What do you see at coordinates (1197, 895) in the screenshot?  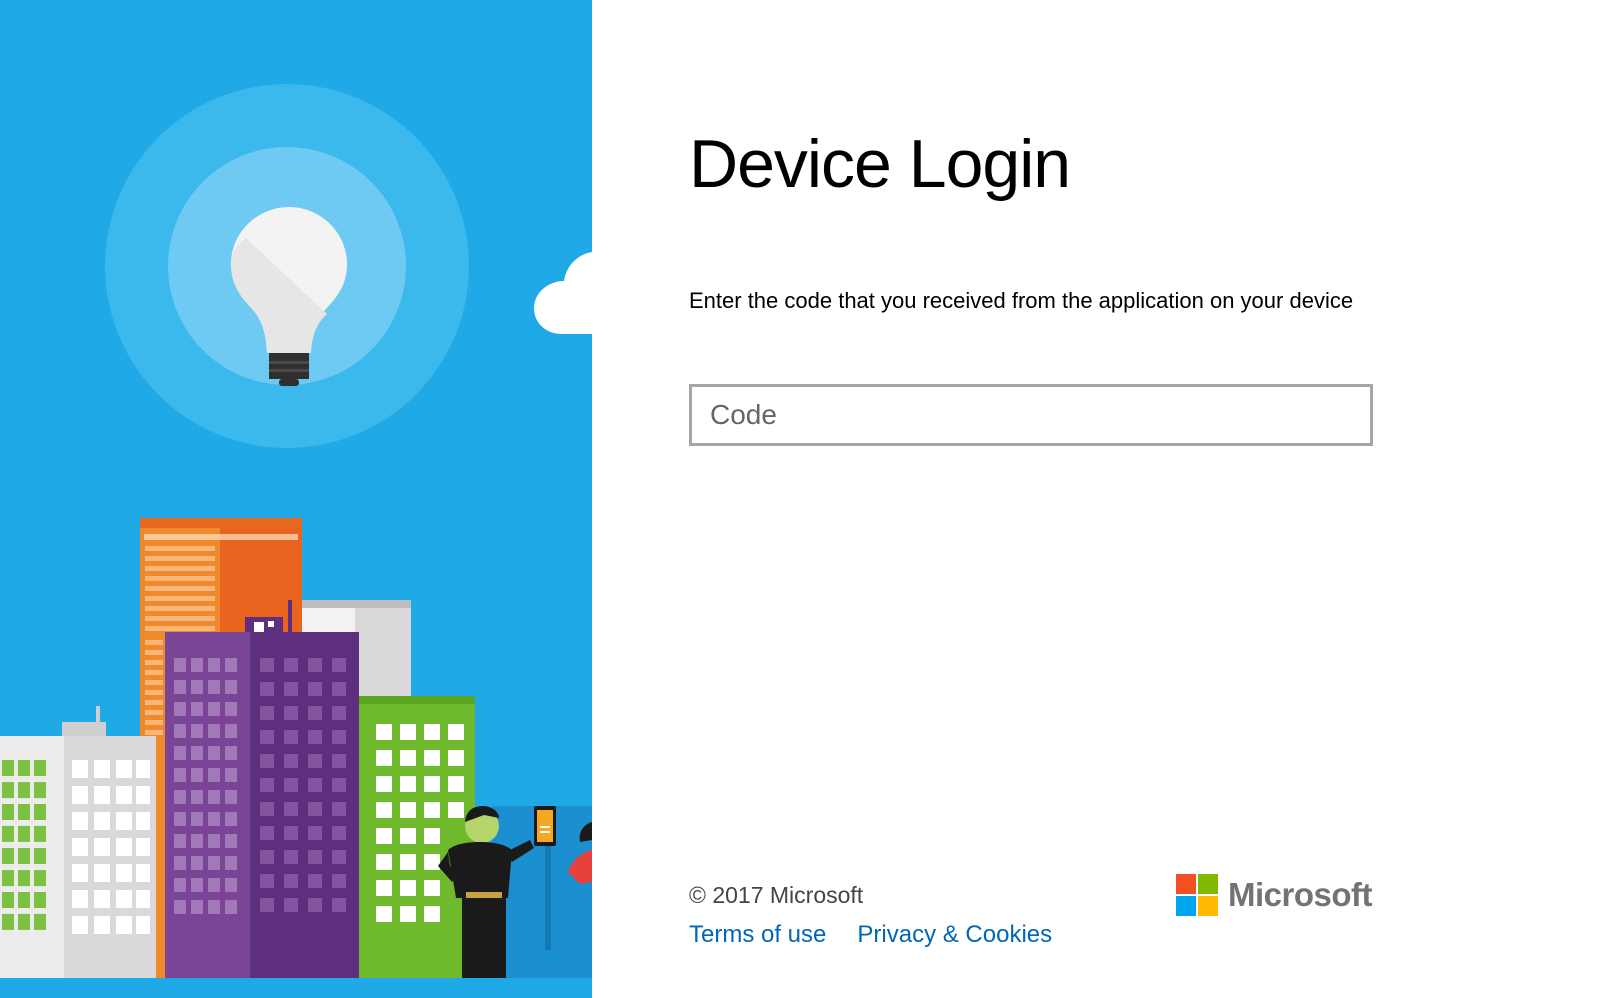 I see `microsoft-squares-icon` at bounding box center [1197, 895].